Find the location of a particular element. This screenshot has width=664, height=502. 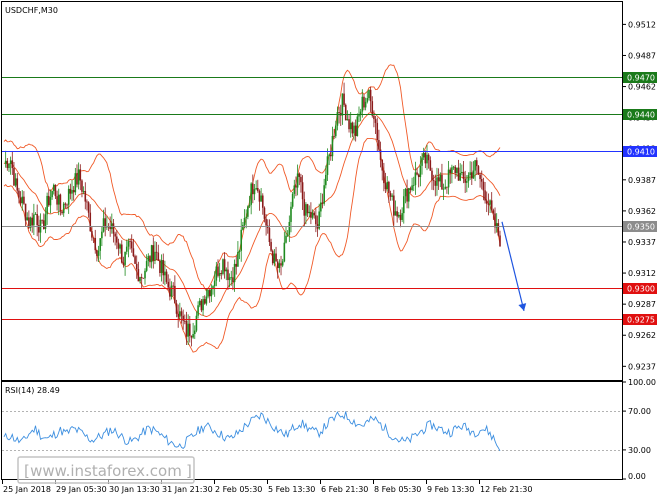

chart-title: USDCHF,M30 is located at coordinates (31, 10).